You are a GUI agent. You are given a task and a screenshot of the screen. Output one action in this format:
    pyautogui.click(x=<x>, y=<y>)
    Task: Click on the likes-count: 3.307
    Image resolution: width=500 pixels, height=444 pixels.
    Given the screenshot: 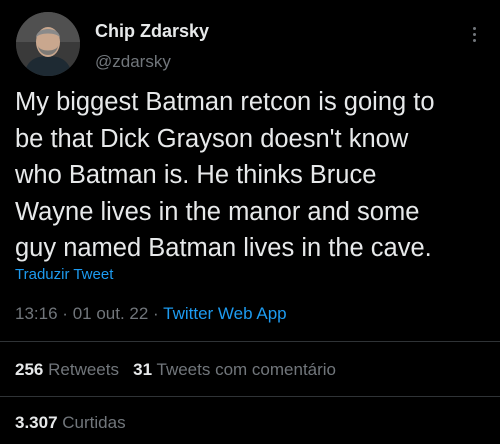 What is the action you would take?
    pyautogui.click(x=36, y=422)
    